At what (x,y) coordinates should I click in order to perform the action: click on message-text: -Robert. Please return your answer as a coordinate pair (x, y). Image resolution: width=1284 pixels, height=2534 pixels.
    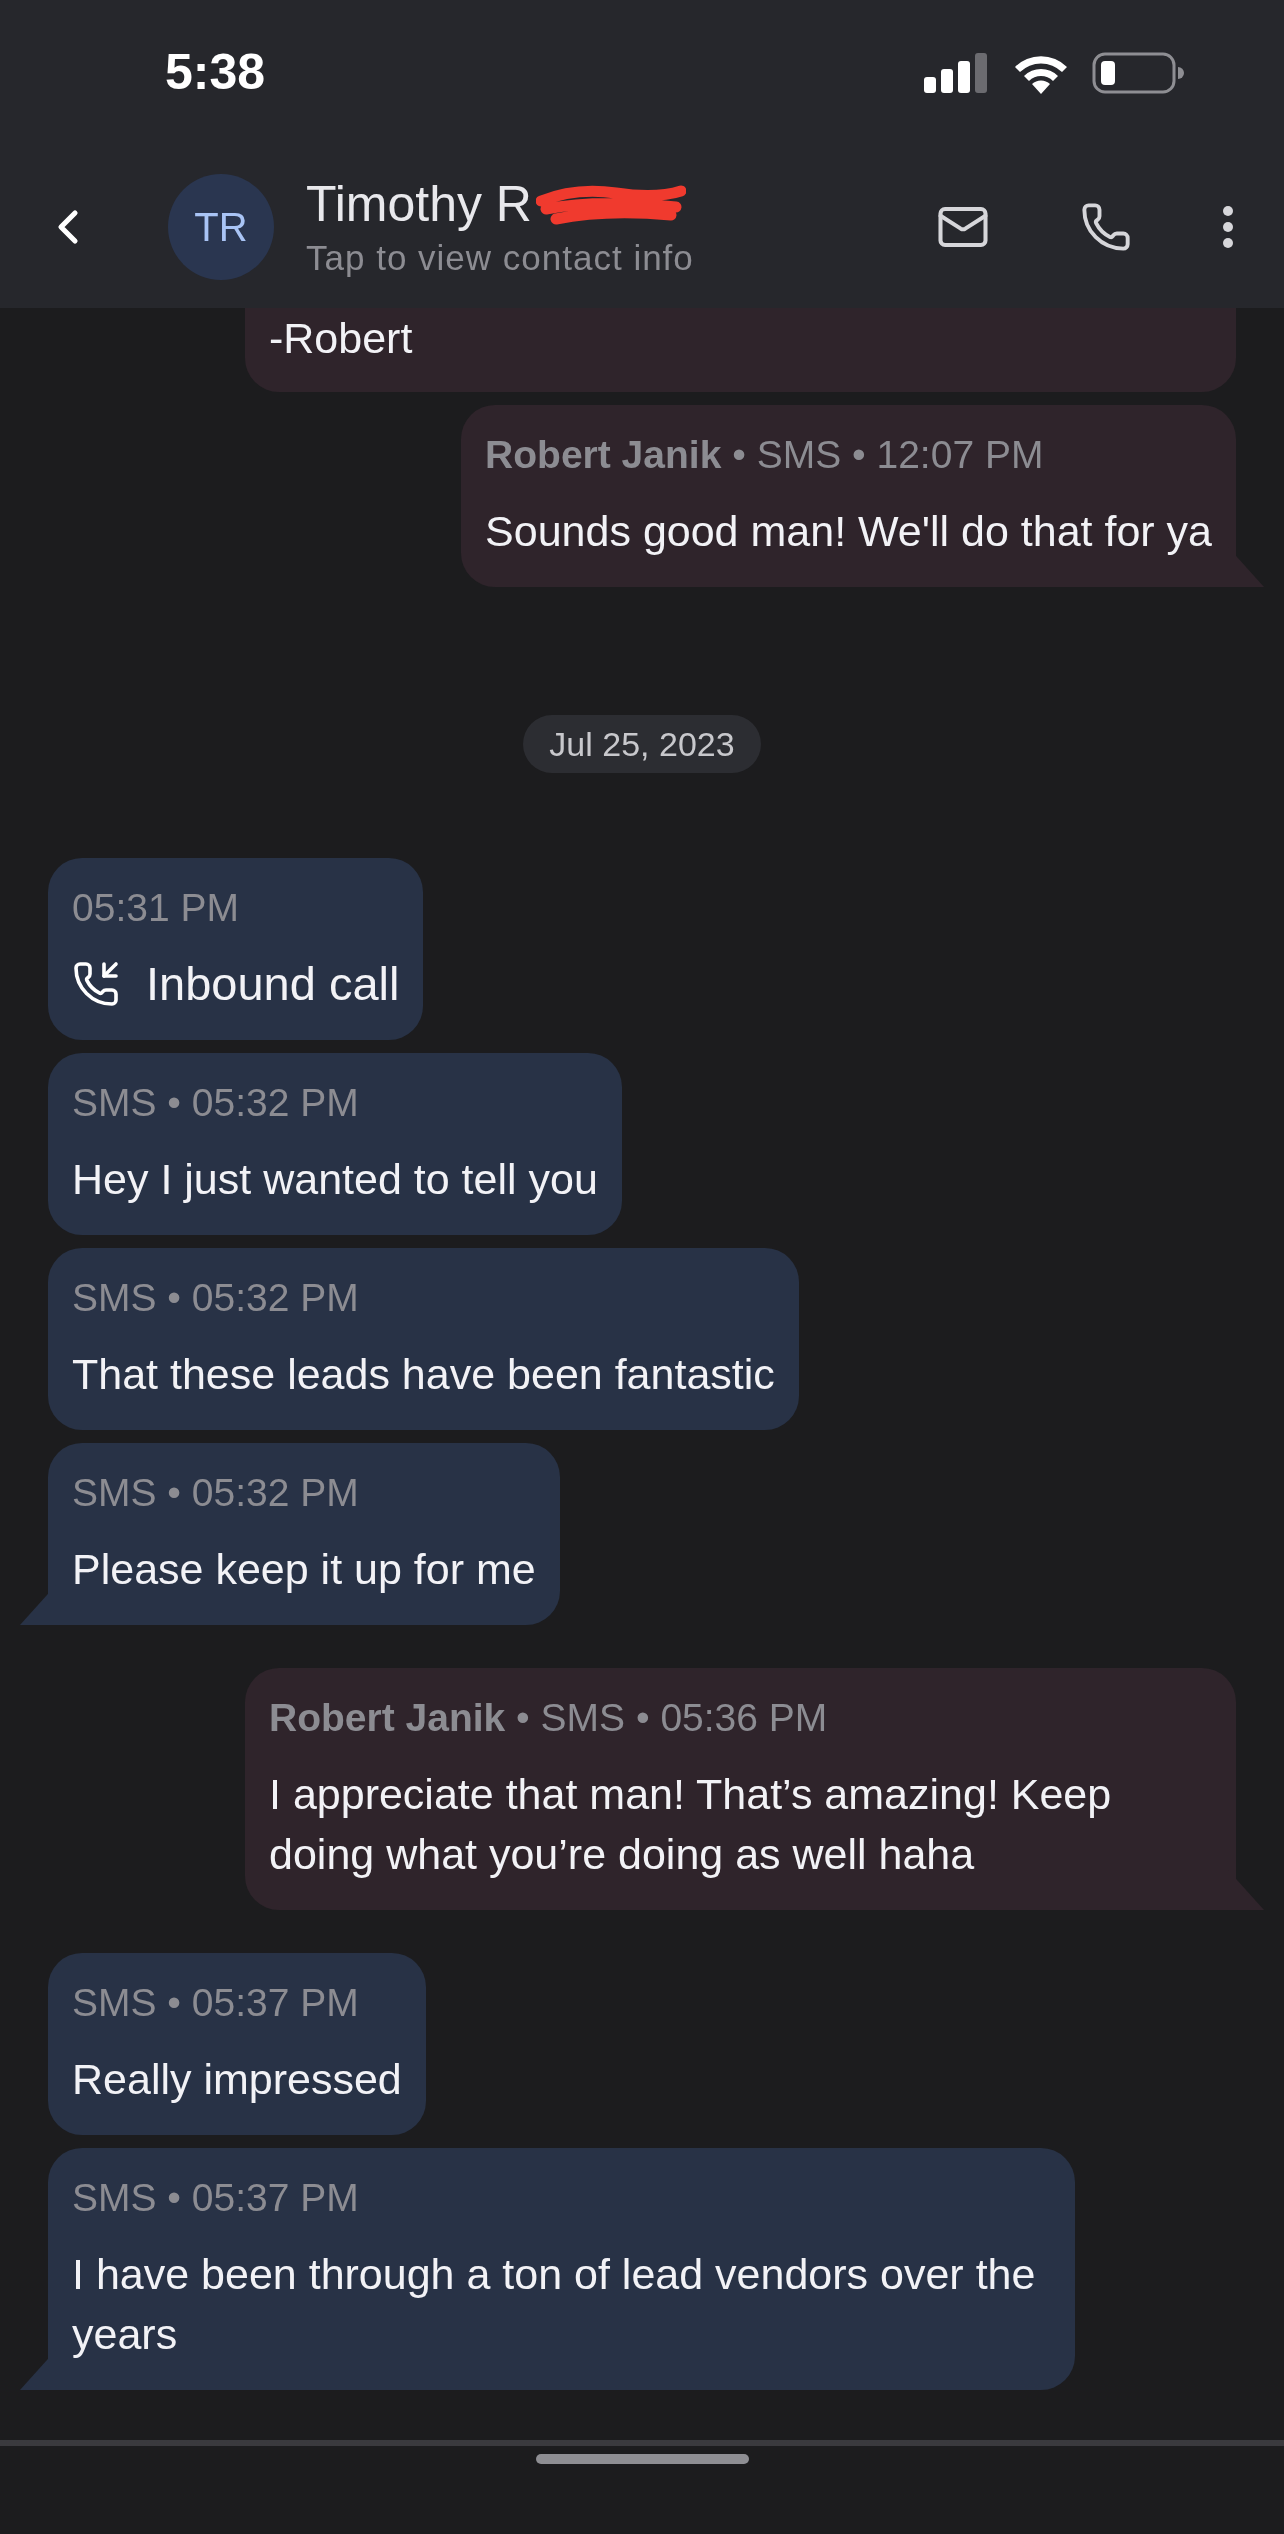
    Looking at the image, I should click on (341, 338).